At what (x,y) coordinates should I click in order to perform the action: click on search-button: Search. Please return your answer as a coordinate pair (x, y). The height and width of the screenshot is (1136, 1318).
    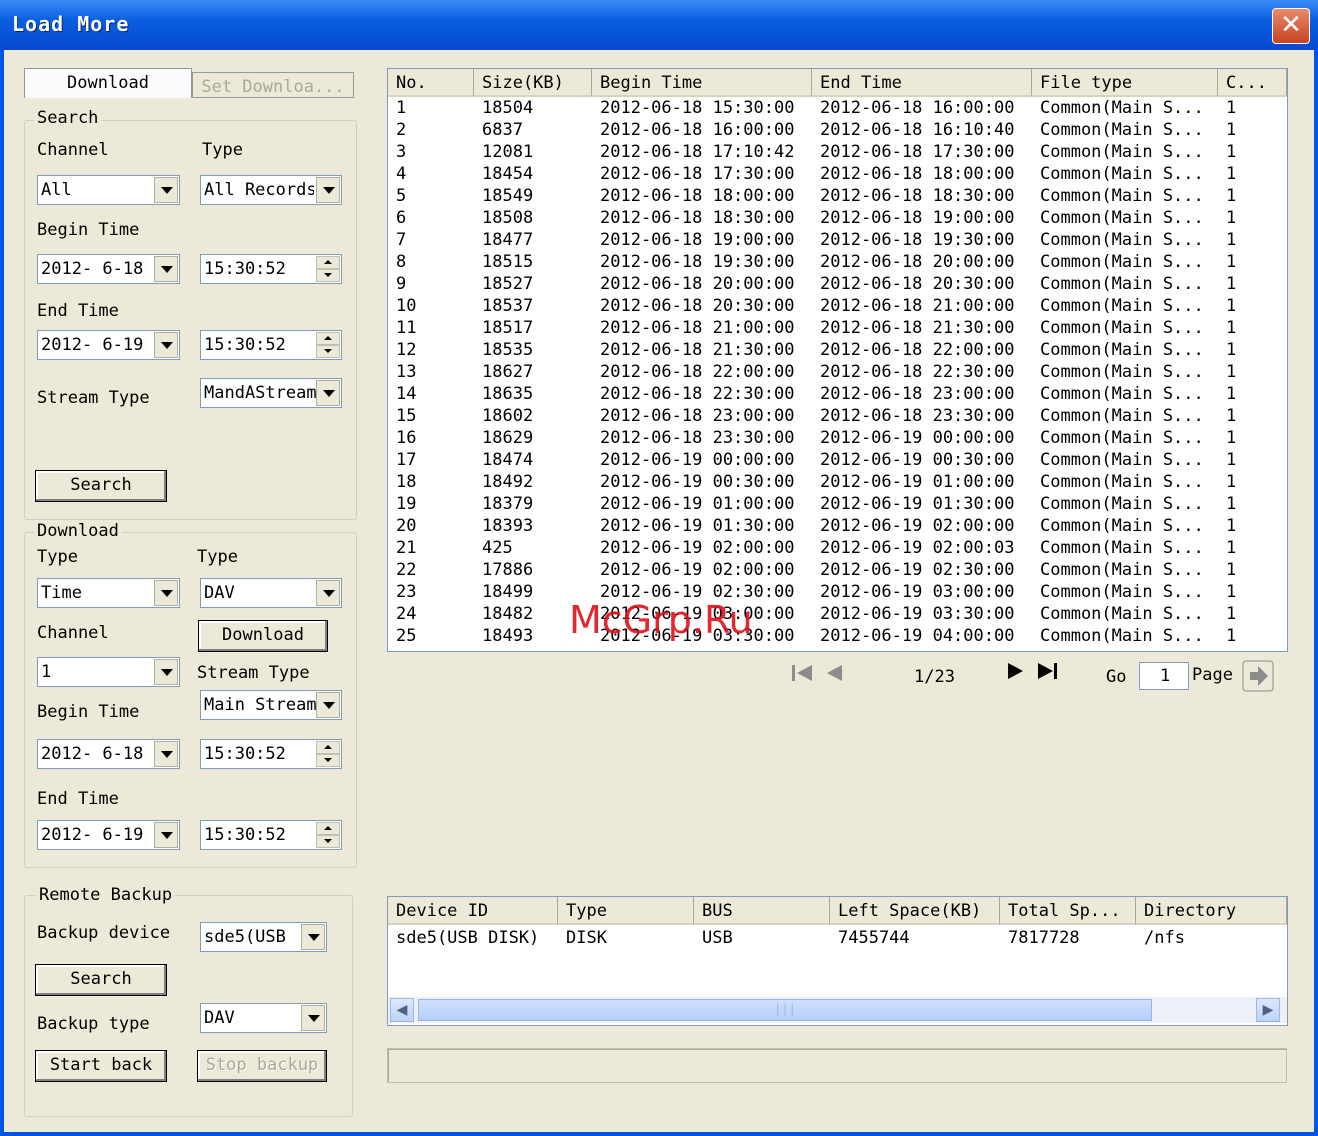
    Looking at the image, I should click on (101, 486).